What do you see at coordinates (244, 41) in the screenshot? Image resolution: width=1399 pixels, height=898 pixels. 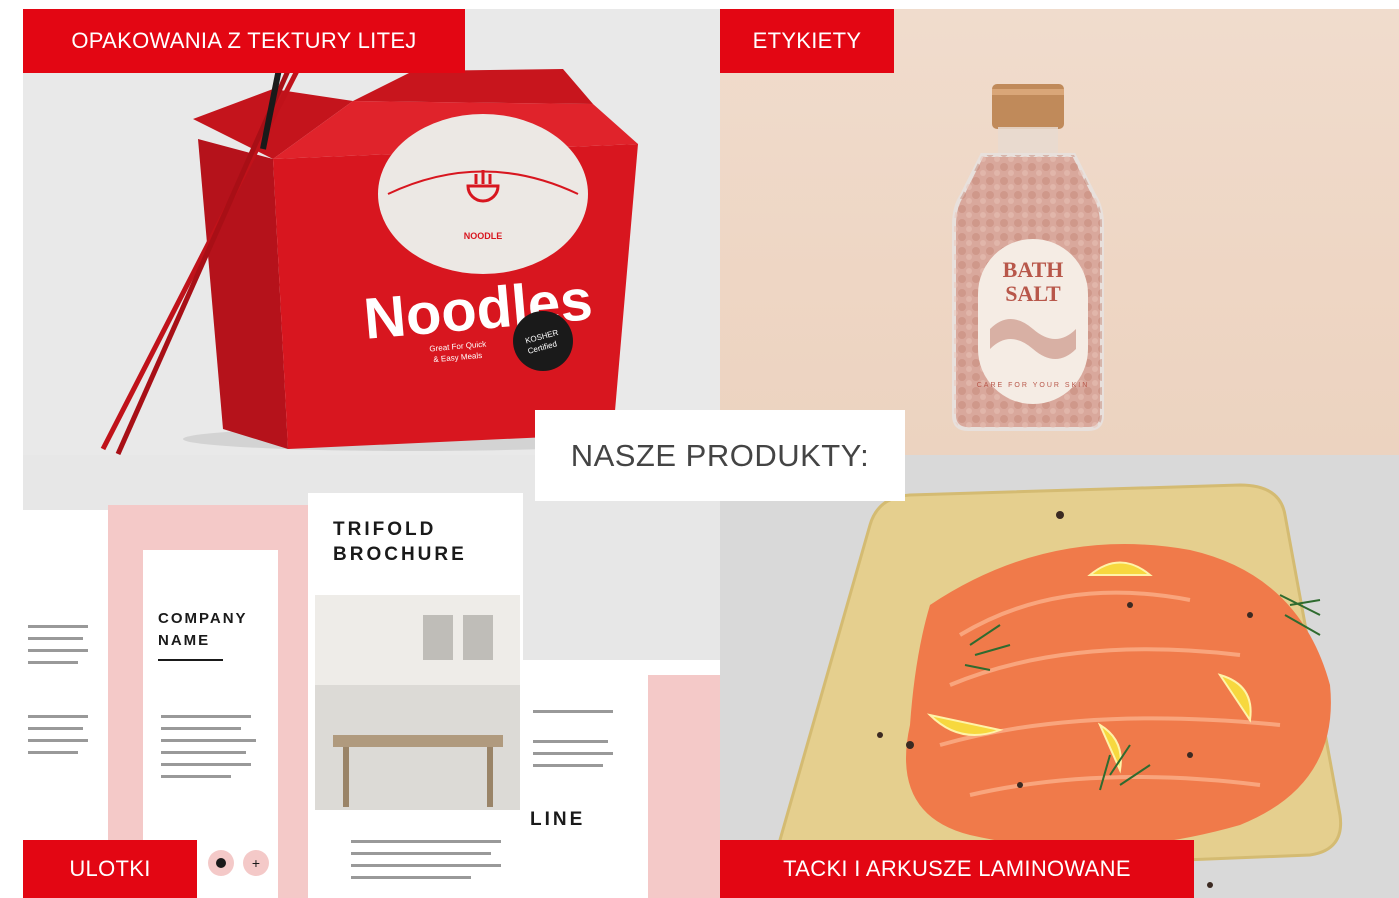 I see `label-cardboard-packaging: OPAKOWANIA Z TEKTURY LITEJ` at bounding box center [244, 41].